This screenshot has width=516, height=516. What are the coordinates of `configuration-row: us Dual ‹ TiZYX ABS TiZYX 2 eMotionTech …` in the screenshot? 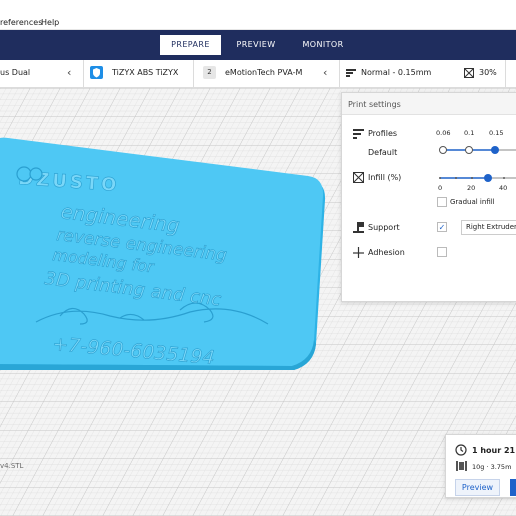 It's located at (258, 74).